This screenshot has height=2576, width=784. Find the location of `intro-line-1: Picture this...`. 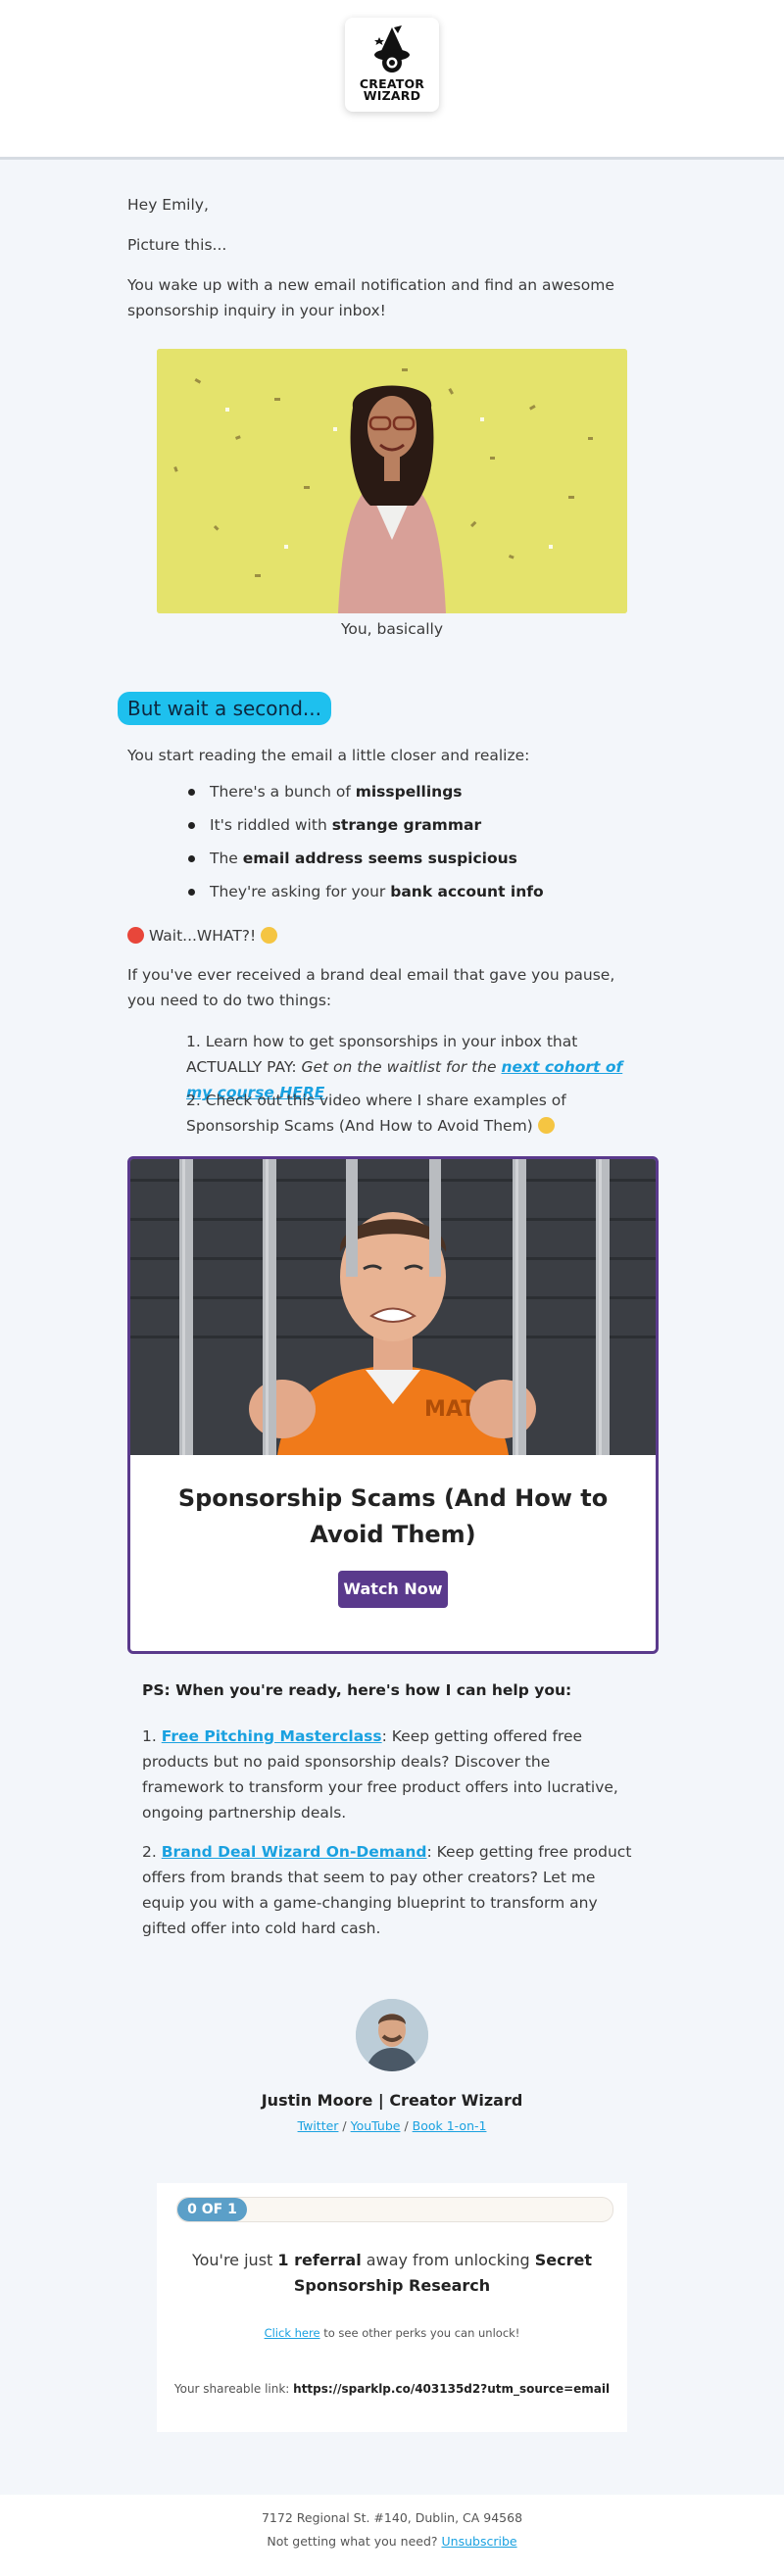

intro-line-1: Picture this... is located at coordinates (177, 245).